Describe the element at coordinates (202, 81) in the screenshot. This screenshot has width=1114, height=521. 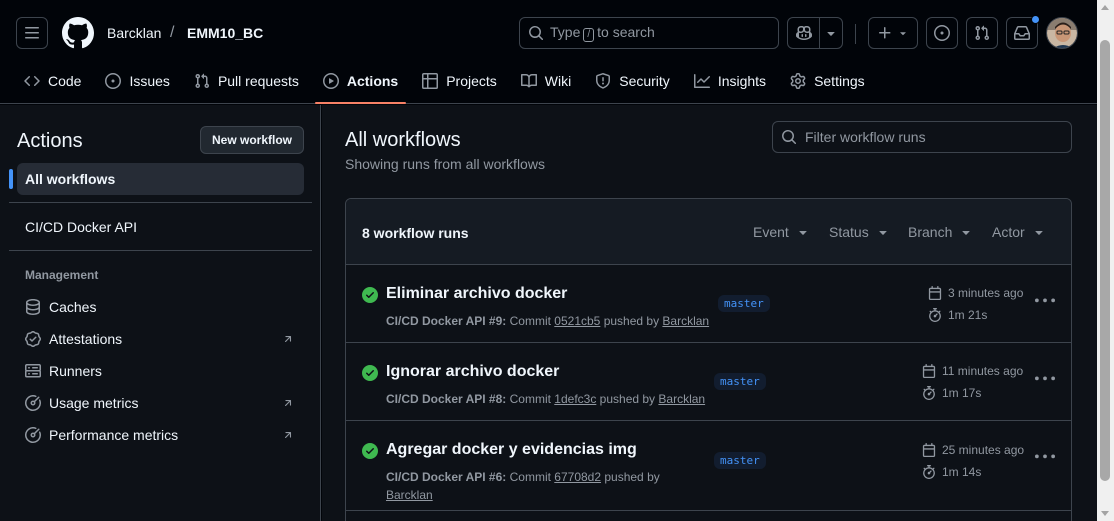
I see `pull-request-icon` at that location.